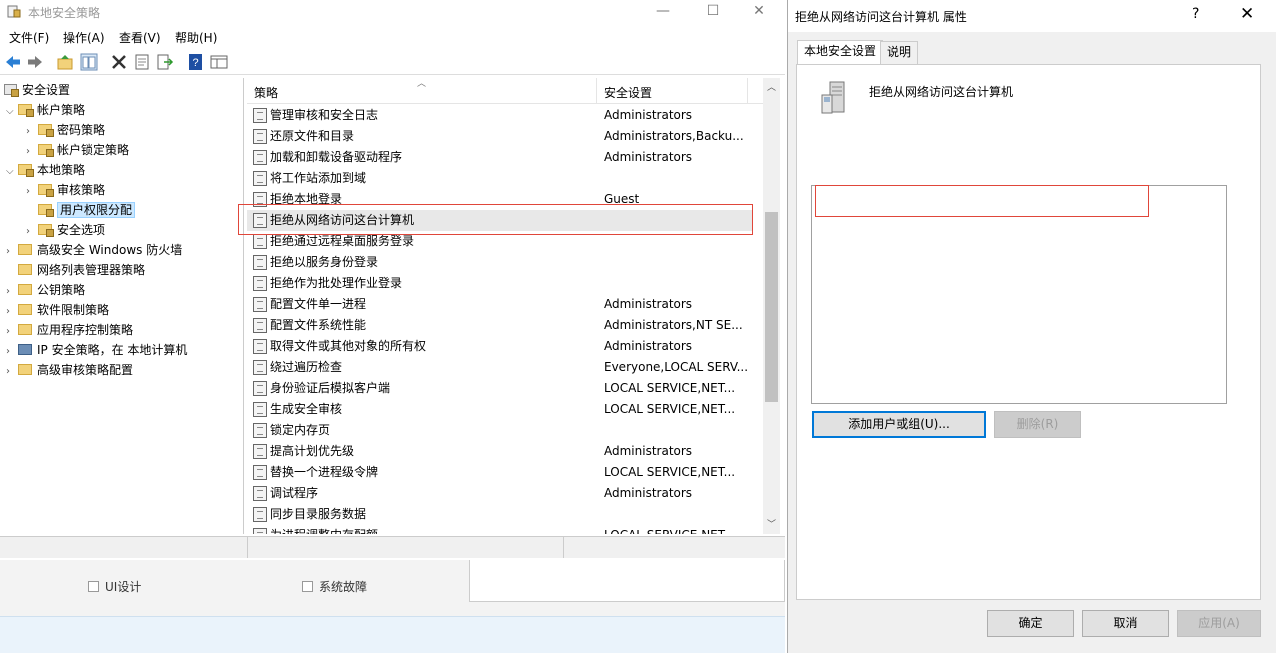 Image resolution: width=1276 pixels, height=653 pixels. Describe the element at coordinates (142, 62) in the screenshot. I see `properties-icon` at that location.